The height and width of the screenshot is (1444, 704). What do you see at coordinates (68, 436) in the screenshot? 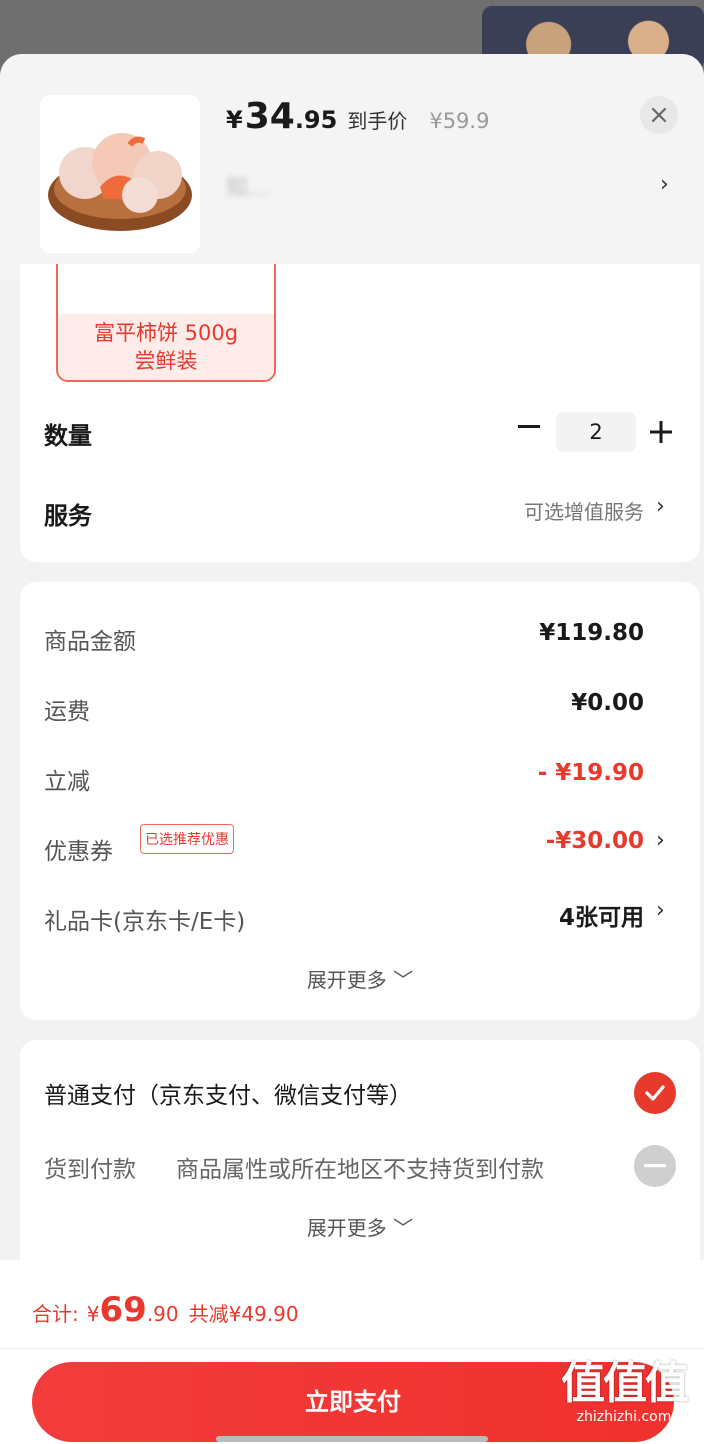
I see `quantity-label: 数量` at bounding box center [68, 436].